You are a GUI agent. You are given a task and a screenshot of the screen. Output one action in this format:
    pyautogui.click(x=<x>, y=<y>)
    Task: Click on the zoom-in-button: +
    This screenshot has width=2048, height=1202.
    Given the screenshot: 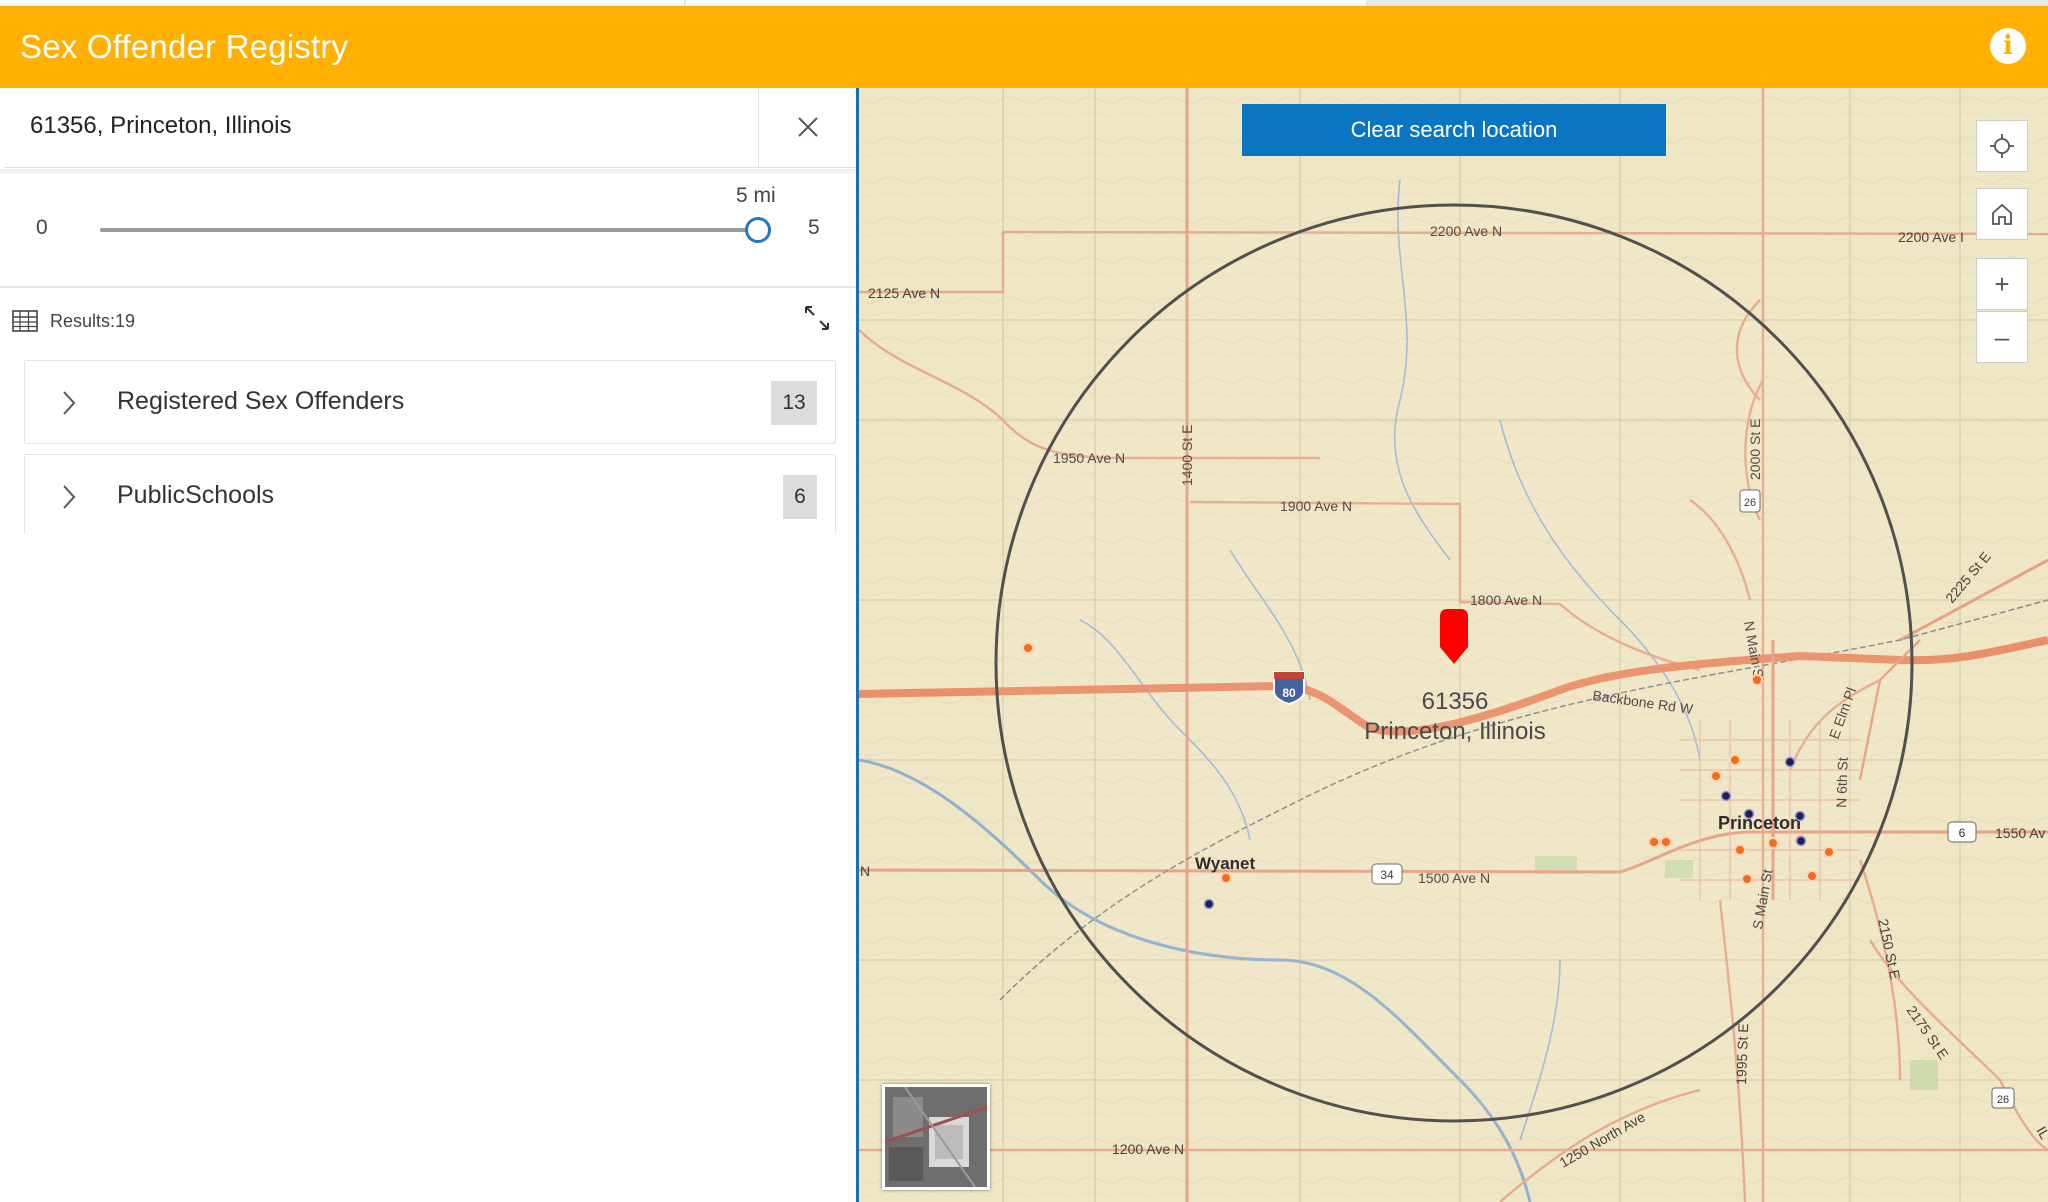 What is the action you would take?
    pyautogui.click(x=2002, y=284)
    